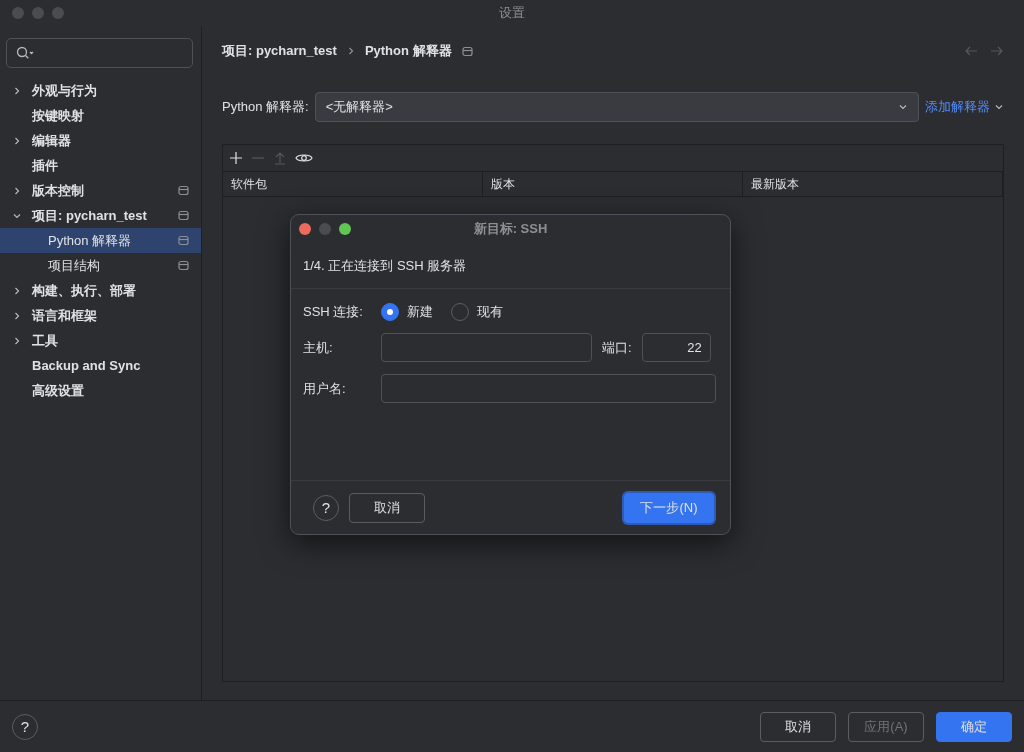  What do you see at coordinates (333, 312) in the screenshot?
I see `connection-label: SSH 连接:` at bounding box center [333, 312].